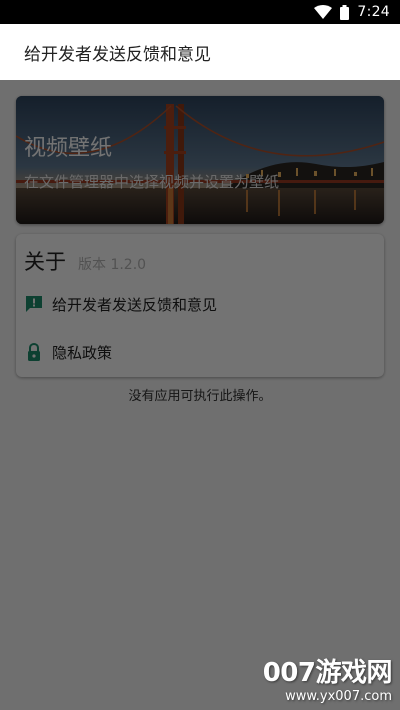 The width and height of the screenshot is (400, 710). Describe the element at coordinates (345, 12) in the screenshot. I see `battery-icon` at that location.